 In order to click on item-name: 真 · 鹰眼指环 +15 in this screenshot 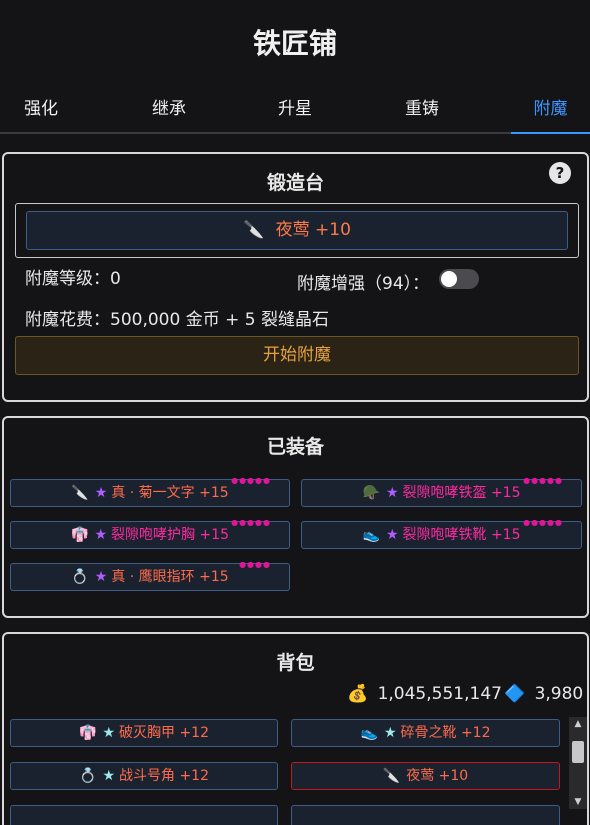, I will do `click(170, 577)`.